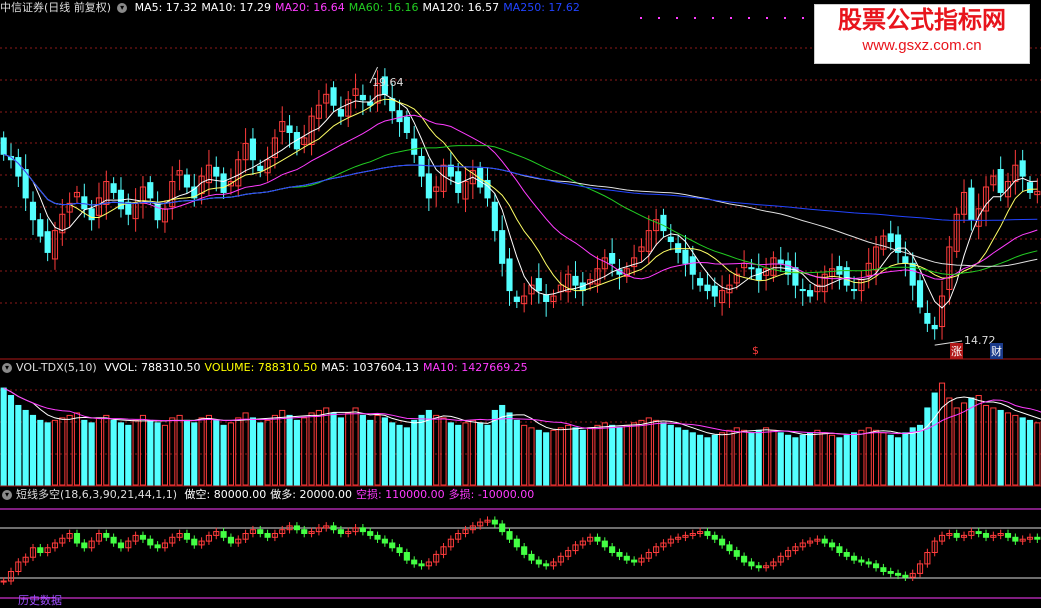 The height and width of the screenshot is (608, 1041). What do you see at coordinates (922, 45) in the screenshot?
I see `watermark-url: www.gsxz.com.cn` at bounding box center [922, 45].